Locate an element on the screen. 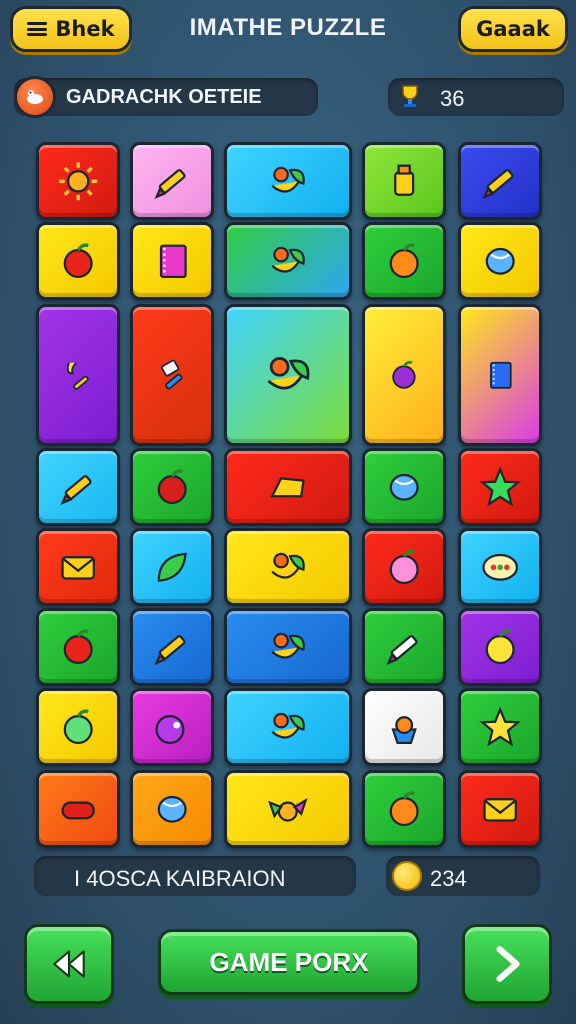  flag-flower-icon is located at coordinates (288, 261).